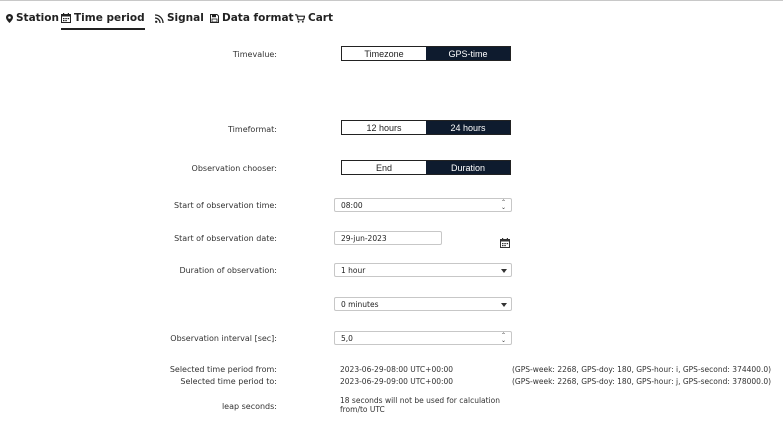 This screenshot has height=425, width=783. What do you see at coordinates (234, 168) in the screenshot?
I see `observation-chooser-label: Observation chooser:` at bounding box center [234, 168].